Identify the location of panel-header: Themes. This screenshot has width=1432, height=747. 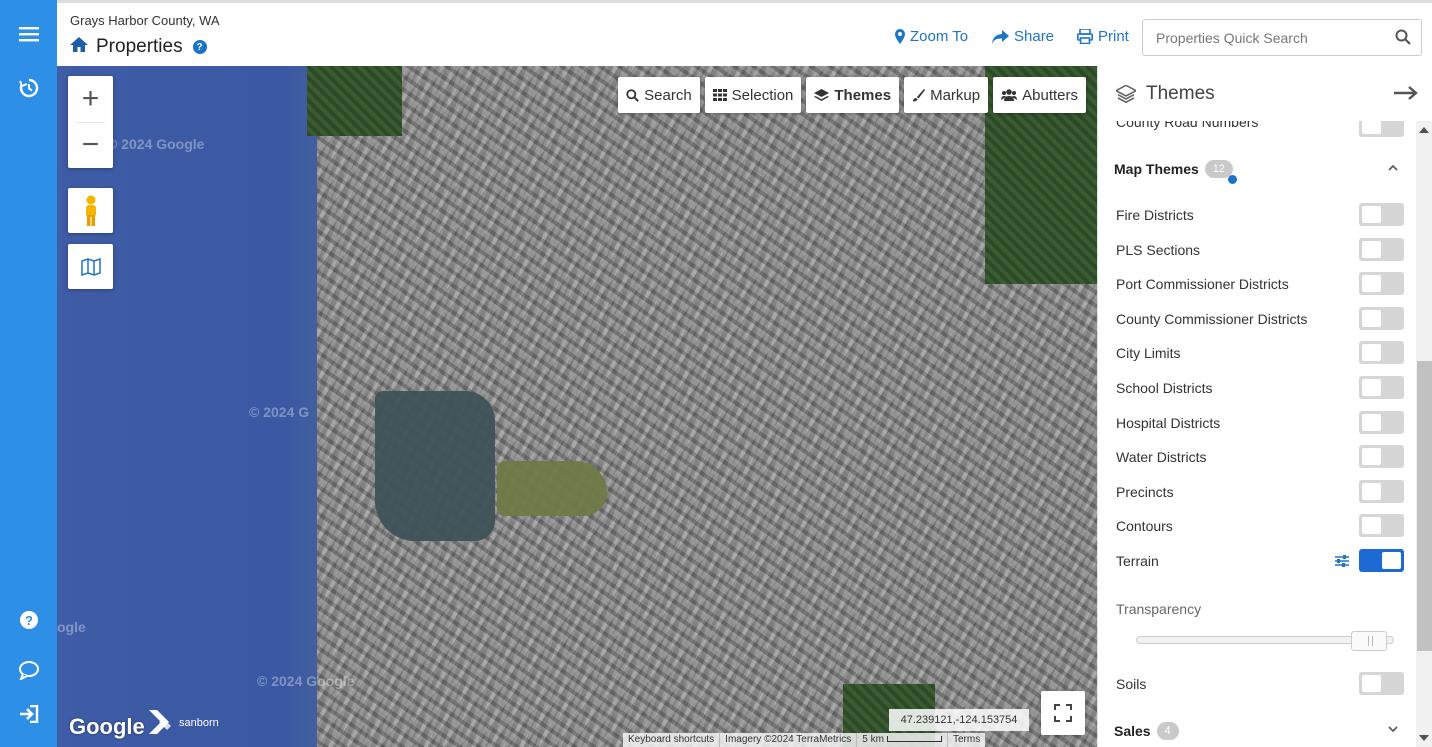
(1265, 93).